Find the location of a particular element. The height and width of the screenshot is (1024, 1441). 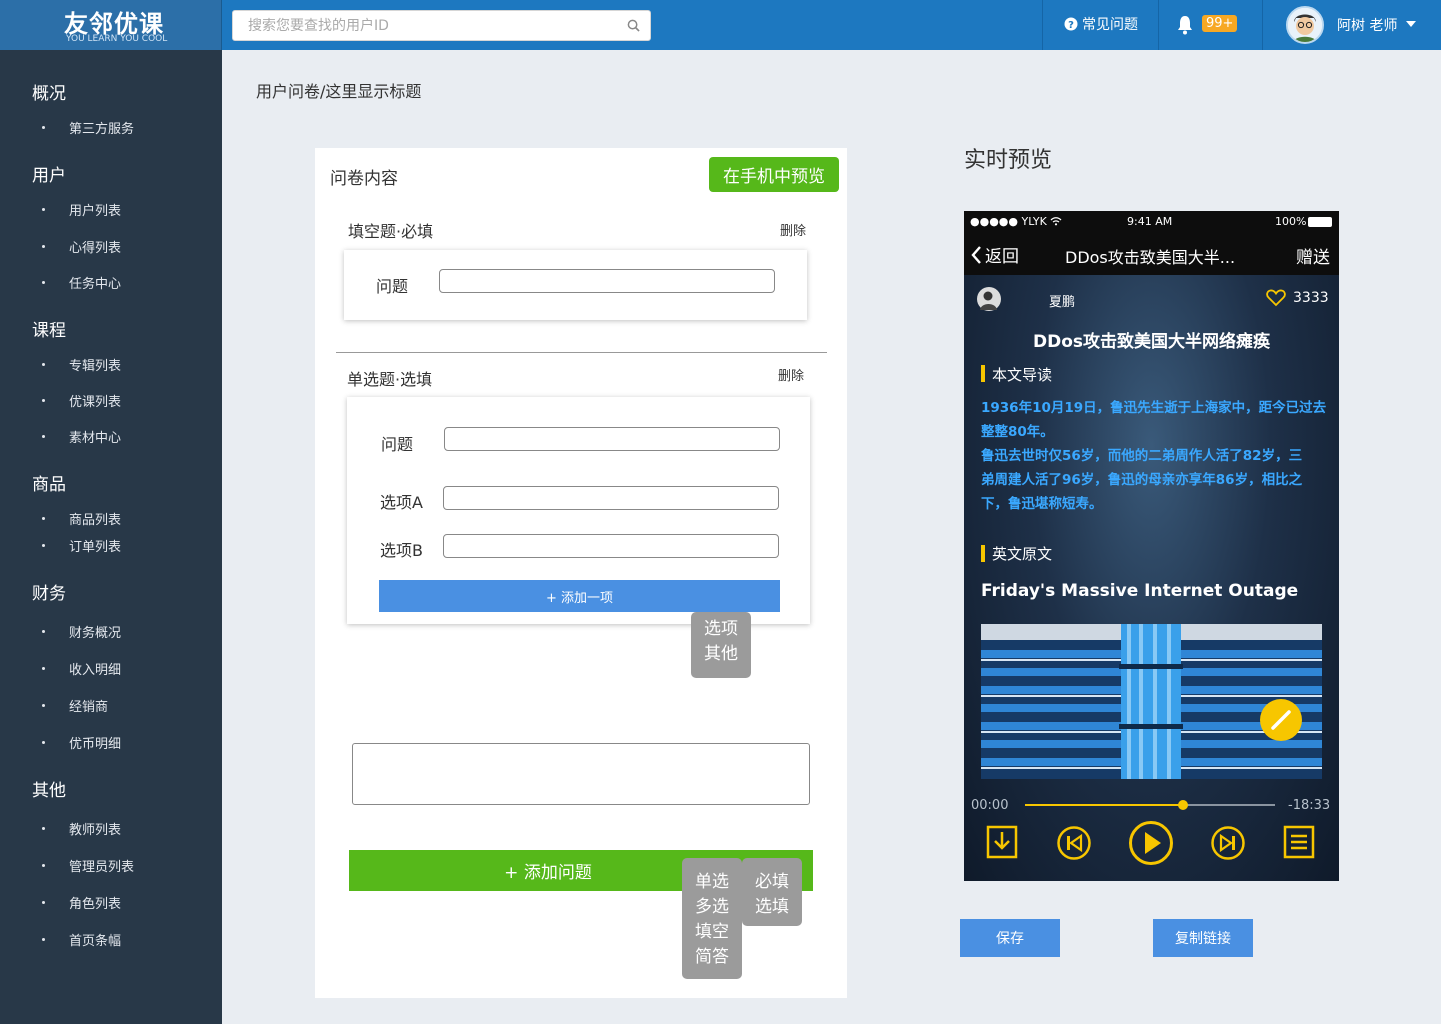

edit-button is located at coordinates (1281, 720).